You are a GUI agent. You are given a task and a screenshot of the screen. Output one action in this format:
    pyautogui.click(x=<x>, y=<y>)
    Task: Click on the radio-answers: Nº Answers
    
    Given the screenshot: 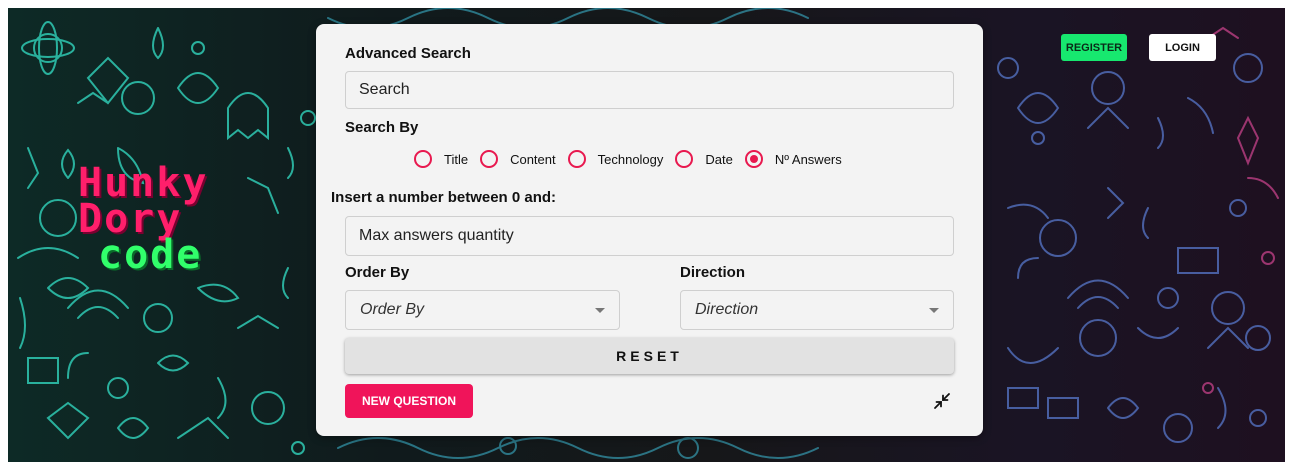 What is the action you would take?
    pyautogui.click(x=793, y=159)
    